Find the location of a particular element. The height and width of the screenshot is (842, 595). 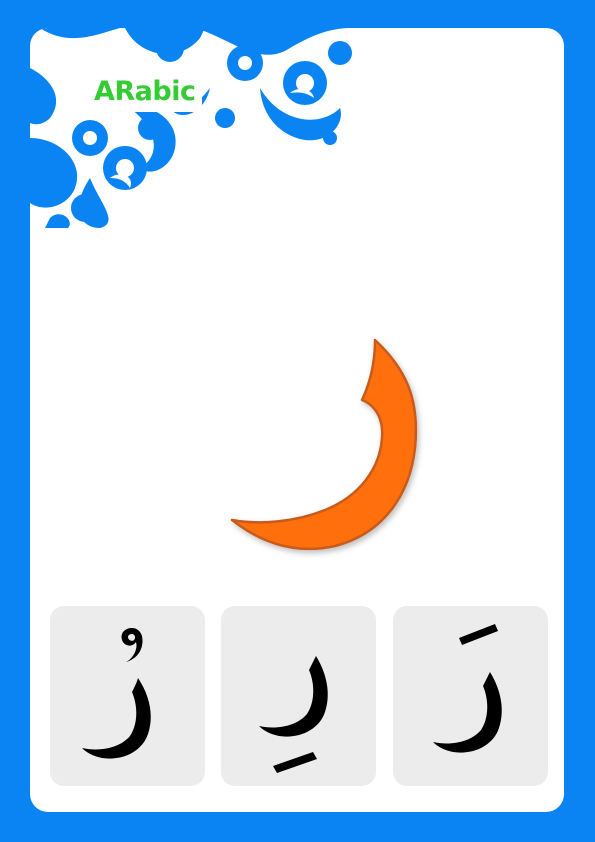

ra-with-damma-icon is located at coordinates (116, 693).